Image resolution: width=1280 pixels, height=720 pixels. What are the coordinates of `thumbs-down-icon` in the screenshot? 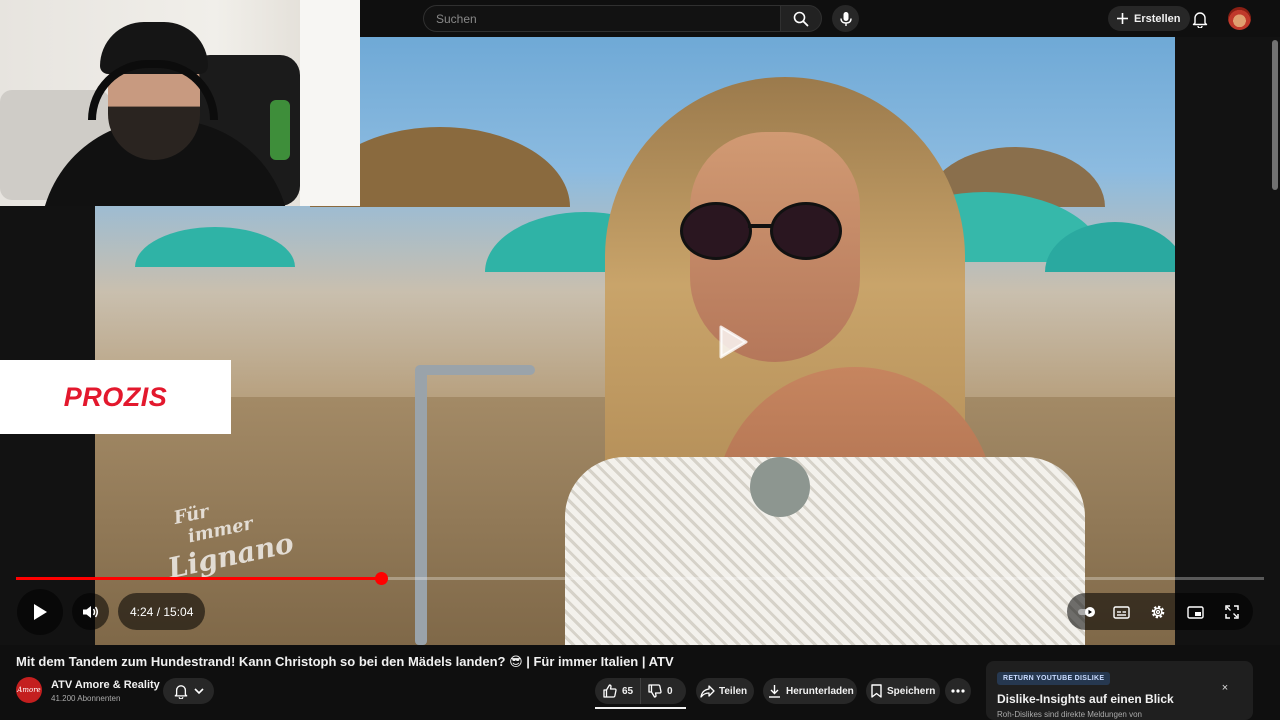 It's located at (655, 691).